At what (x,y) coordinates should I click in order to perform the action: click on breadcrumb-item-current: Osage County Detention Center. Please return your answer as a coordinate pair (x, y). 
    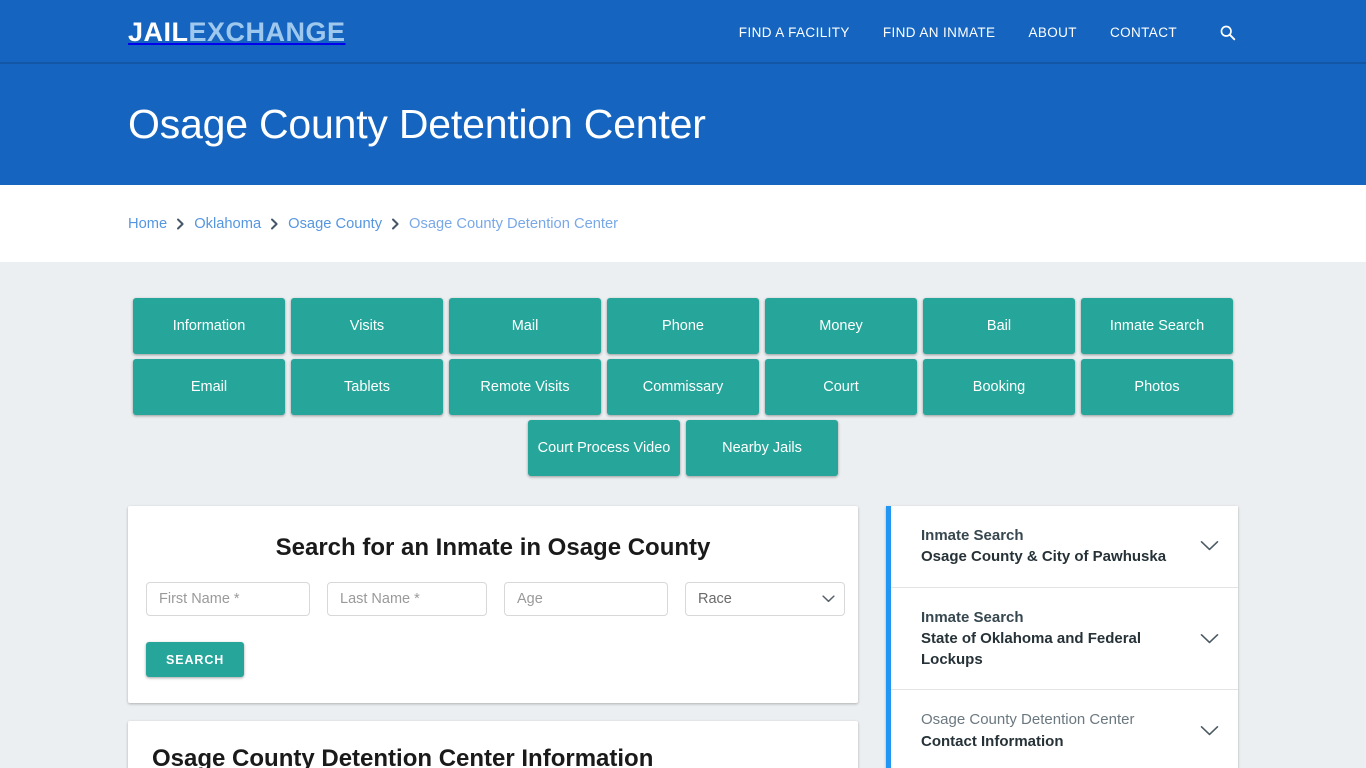
    Looking at the image, I should click on (514, 223).